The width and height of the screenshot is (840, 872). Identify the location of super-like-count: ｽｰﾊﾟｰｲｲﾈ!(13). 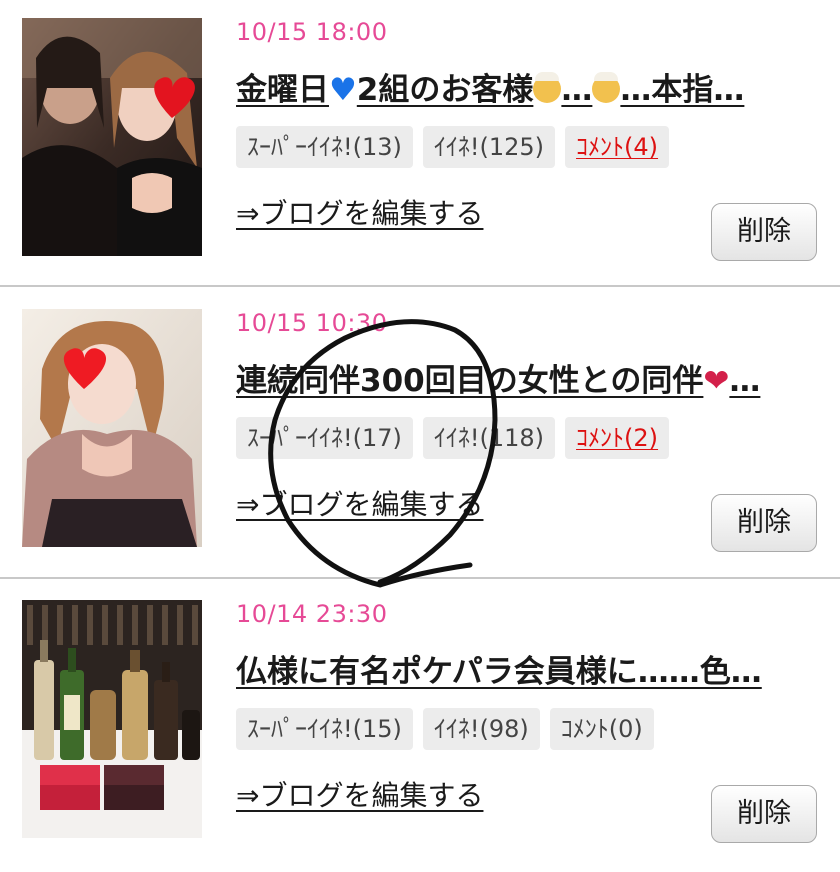
(324, 147).